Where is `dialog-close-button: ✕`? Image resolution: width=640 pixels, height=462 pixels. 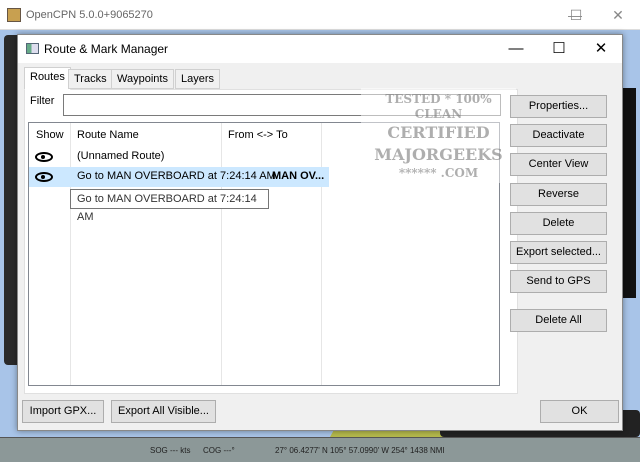
dialog-close-button: ✕ is located at coordinates (601, 49).